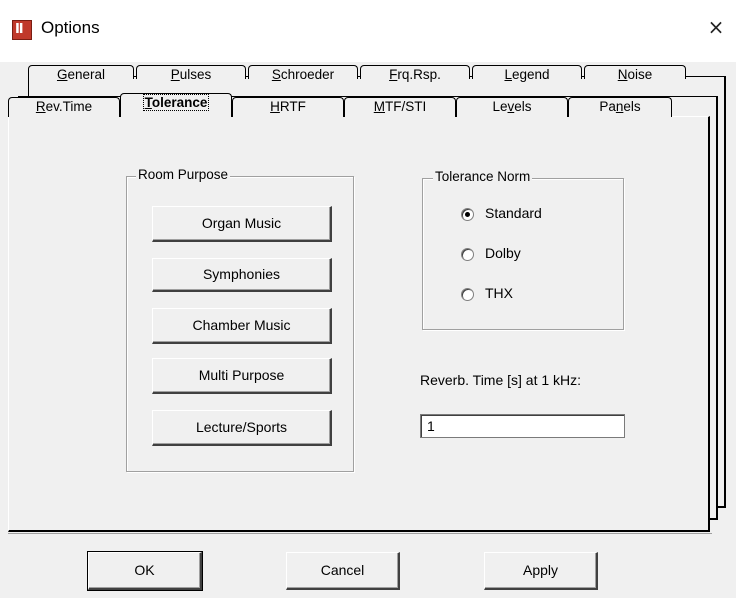 Image resolution: width=736 pixels, height=598 pixels. I want to click on radio-dolby-button, so click(467, 254).